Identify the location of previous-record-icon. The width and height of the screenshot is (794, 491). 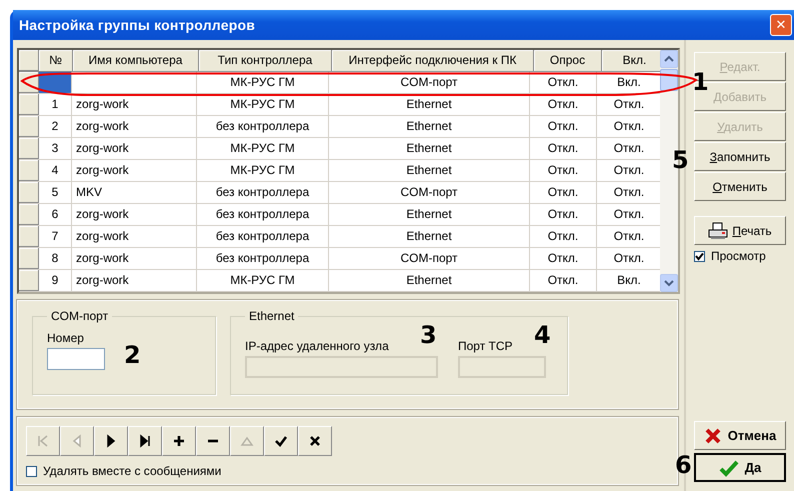
(76, 441).